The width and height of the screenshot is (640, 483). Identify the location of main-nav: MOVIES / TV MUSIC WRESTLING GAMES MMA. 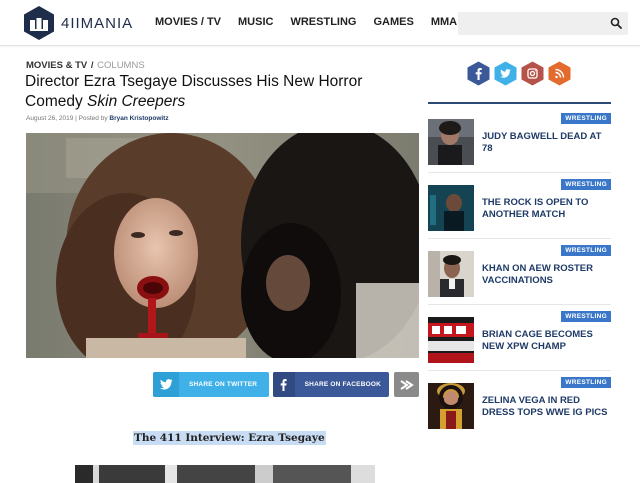
(314, 22).